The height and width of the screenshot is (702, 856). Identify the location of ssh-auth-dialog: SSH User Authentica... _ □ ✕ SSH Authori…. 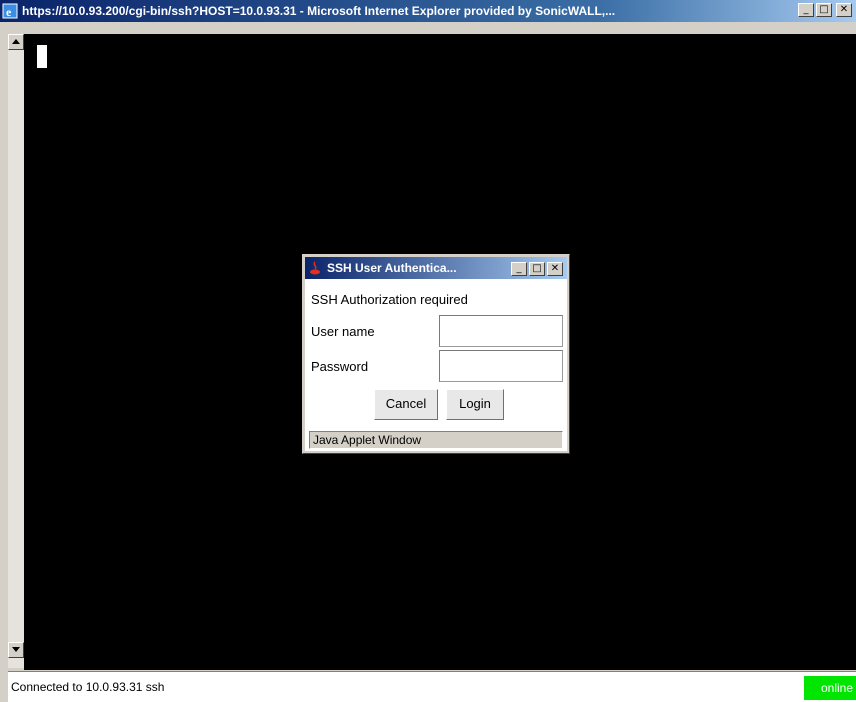
(436, 354).